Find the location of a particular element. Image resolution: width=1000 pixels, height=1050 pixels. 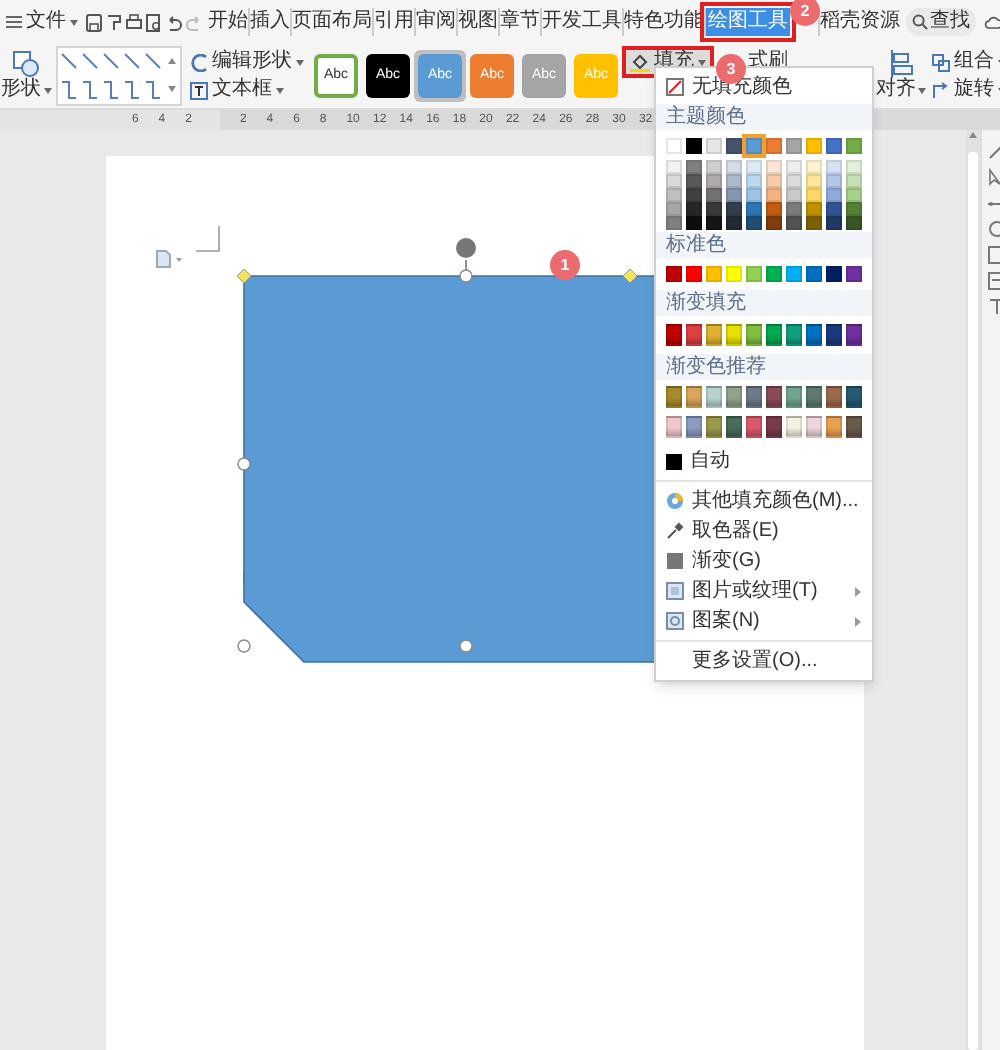

ribbon-tab: 视图 is located at coordinates (478, 22).